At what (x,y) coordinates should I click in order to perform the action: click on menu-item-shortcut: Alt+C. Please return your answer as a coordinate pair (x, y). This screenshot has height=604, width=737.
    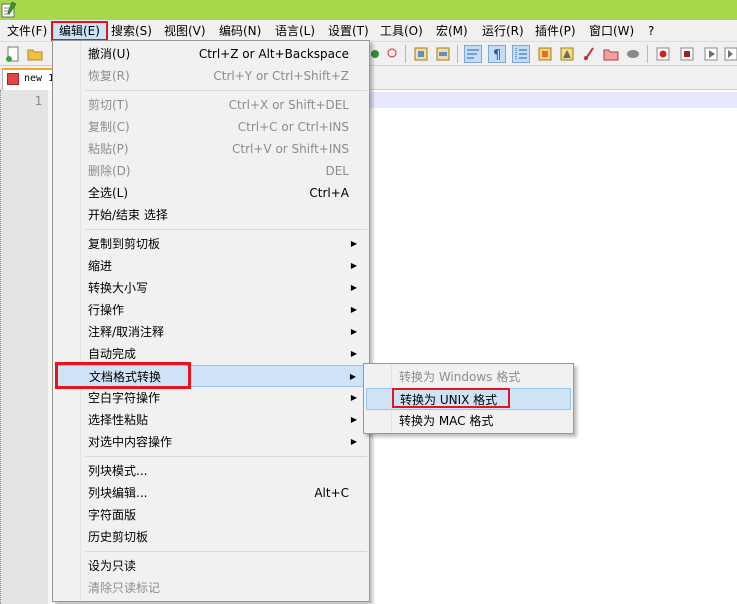
    Looking at the image, I should click on (331, 493).